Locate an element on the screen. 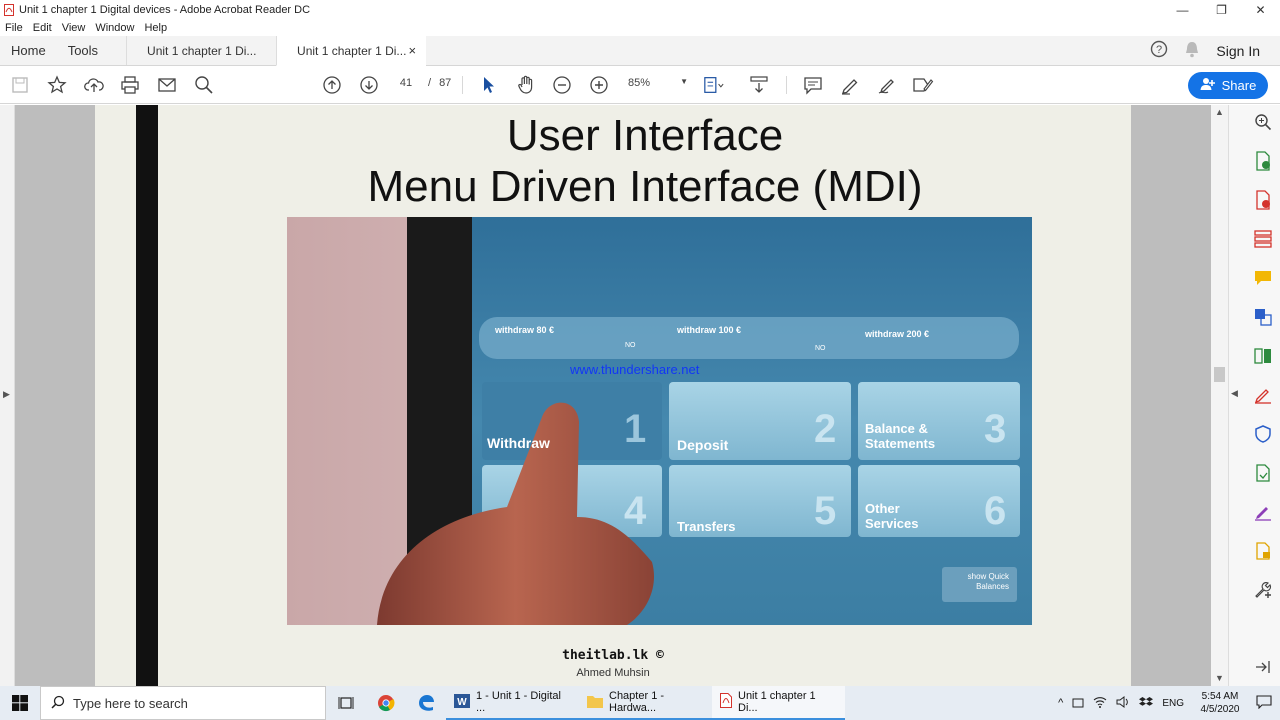 Image resolution: width=1280 pixels, height=720 pixels. sign-tool-icon is located at coordinates (923, 85).